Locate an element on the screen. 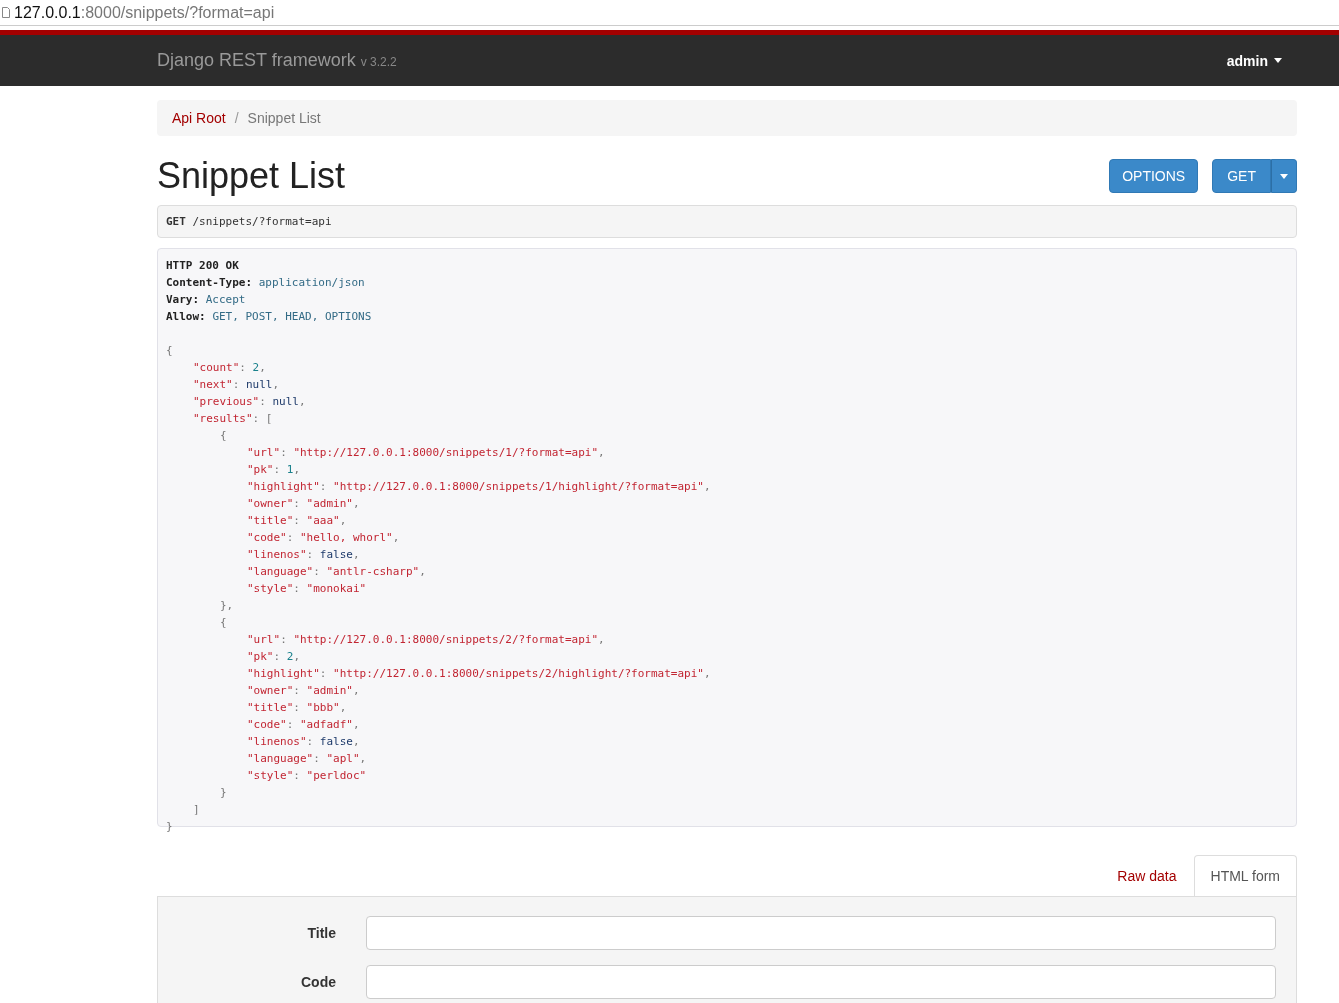 This screenshot has width=1339, height=1003. code-line: "previous": null, is located at coordinates (249, 402).